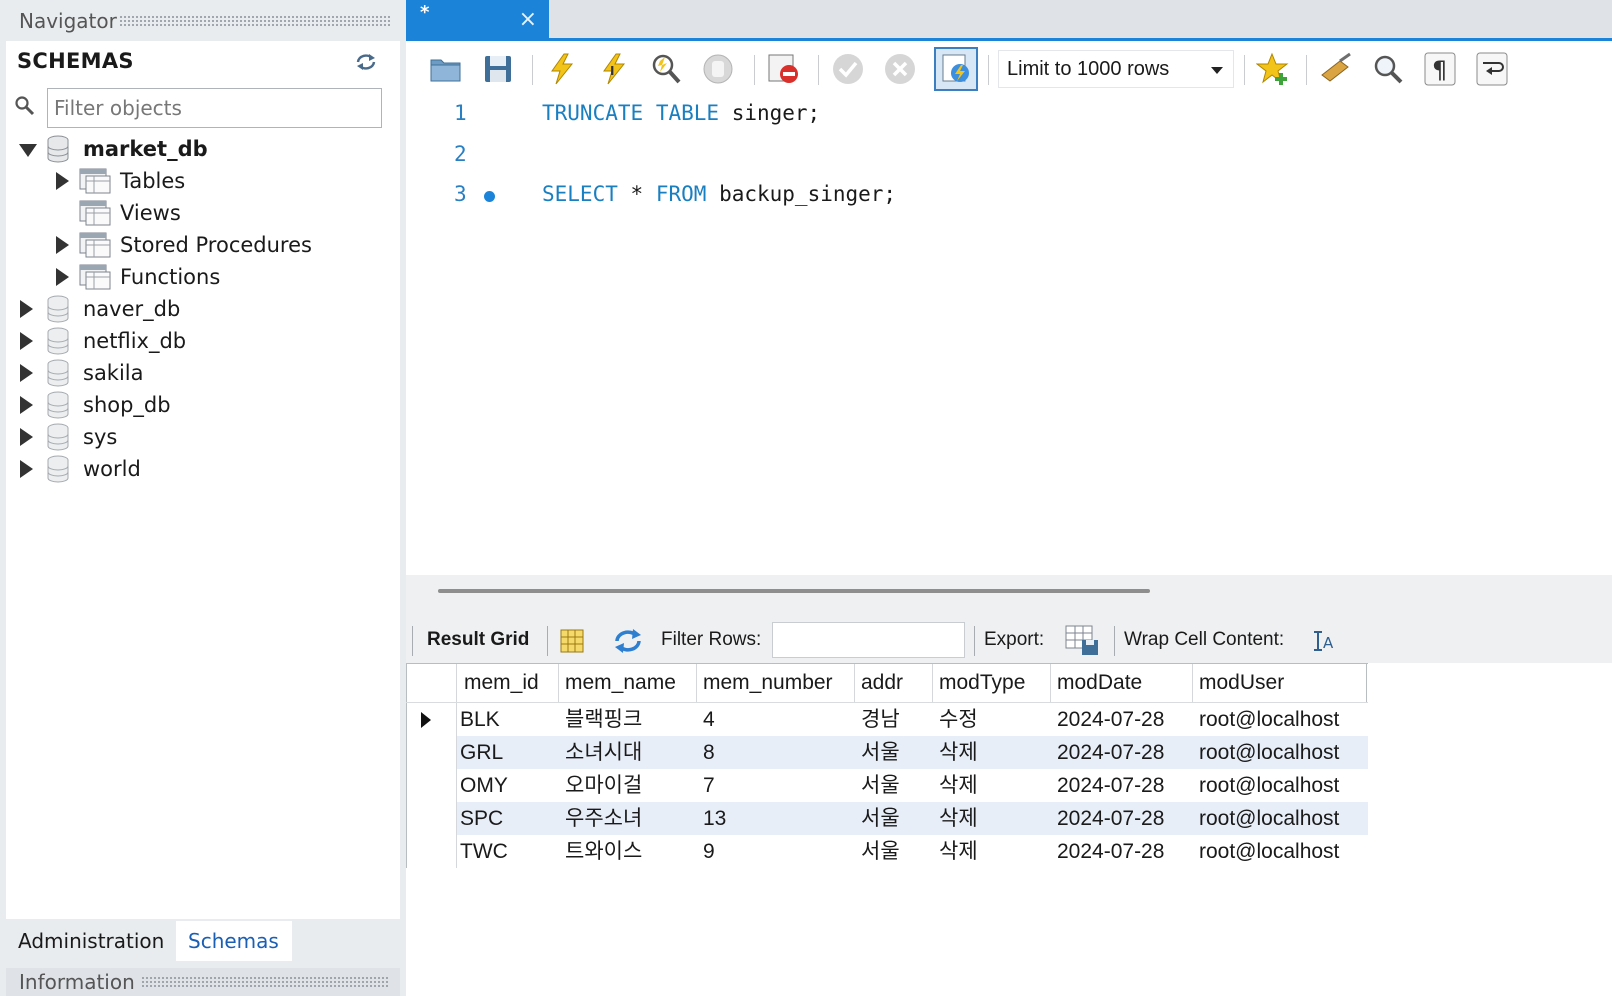  I want to click on information-header: Information, so click(203, 982).